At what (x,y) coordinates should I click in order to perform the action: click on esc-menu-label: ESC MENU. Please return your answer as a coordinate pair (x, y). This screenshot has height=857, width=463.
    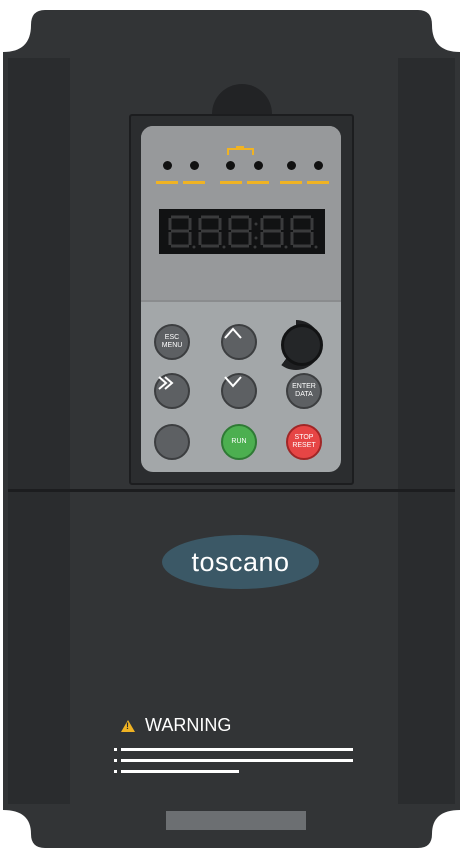
    Looking at the image, I should click on (172, 341).